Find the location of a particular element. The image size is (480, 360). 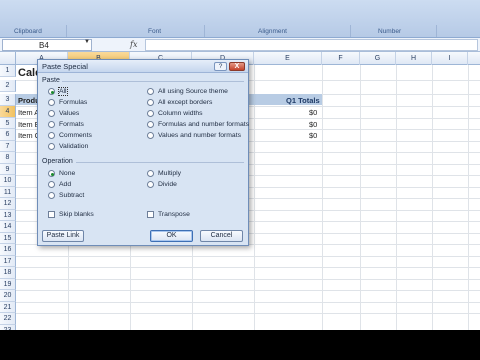

ribbon-group-alignment: Alignment is located at coordinates (272, 31).